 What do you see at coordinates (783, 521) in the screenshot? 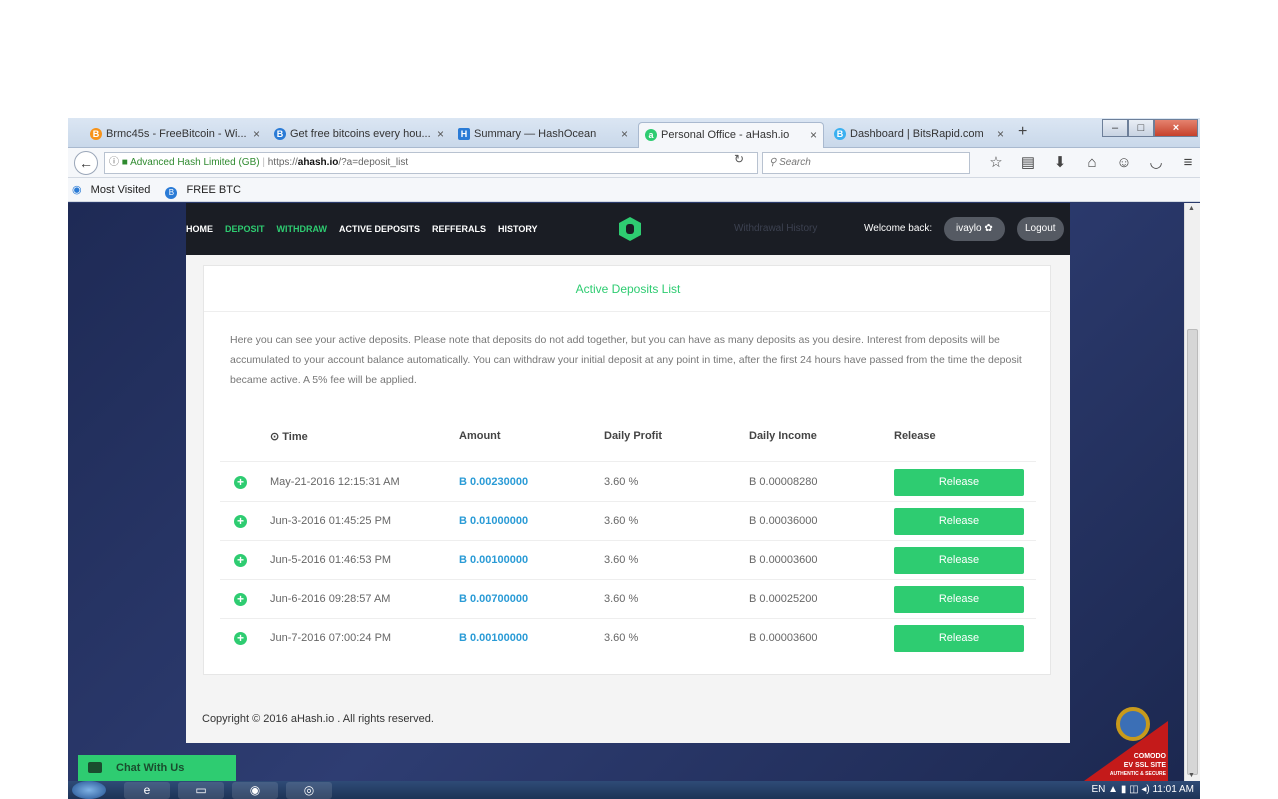
I see `cell-daily-income: B 0.00036000` at bounding box center [783, 521].